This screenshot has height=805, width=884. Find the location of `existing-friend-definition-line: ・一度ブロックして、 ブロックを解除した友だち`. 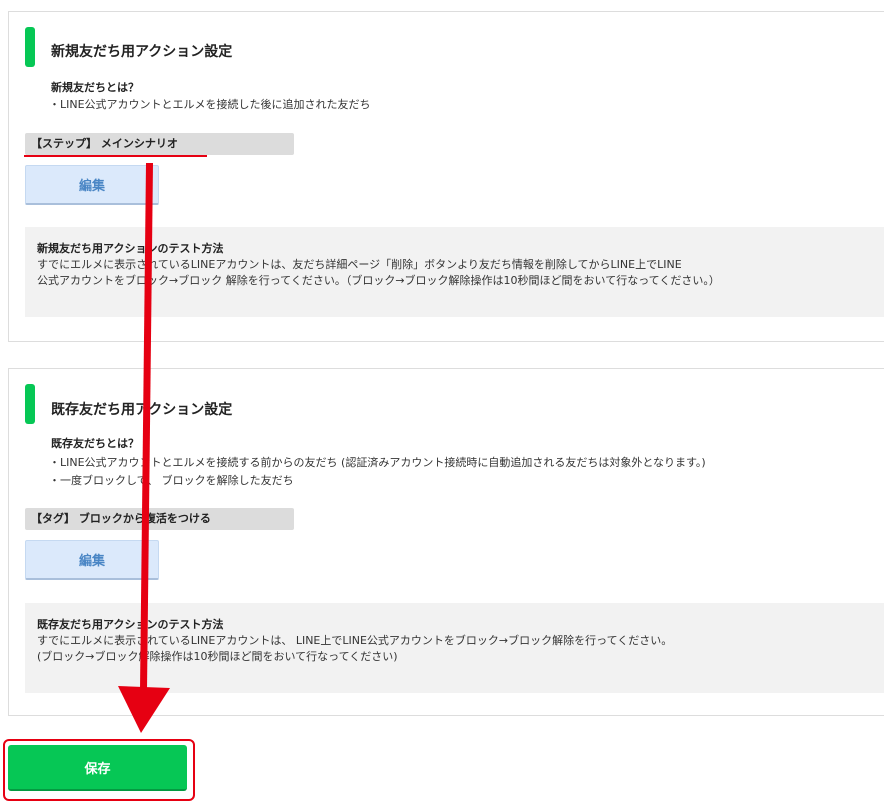

existing-friend-definition-line: ・一度ブロックして、 ブロックを解除した友だち is located at coordinates (171, 480).